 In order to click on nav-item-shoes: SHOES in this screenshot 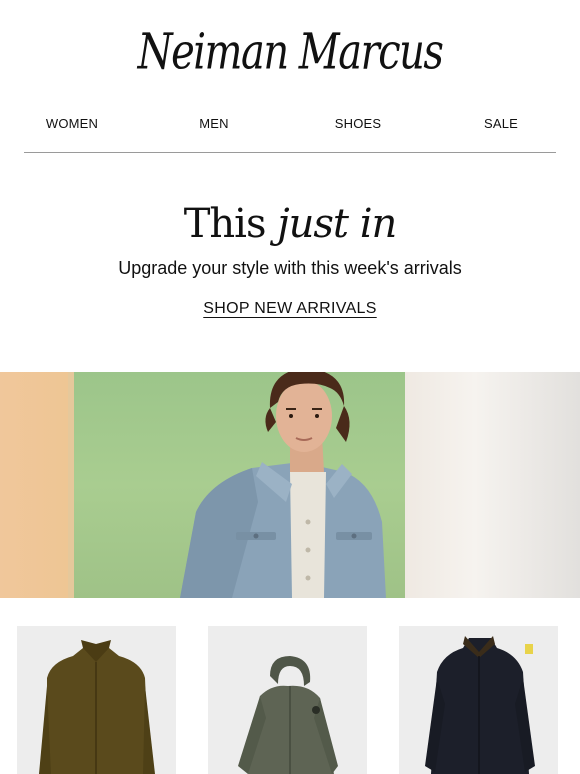, I will do `click(358, 123)`.